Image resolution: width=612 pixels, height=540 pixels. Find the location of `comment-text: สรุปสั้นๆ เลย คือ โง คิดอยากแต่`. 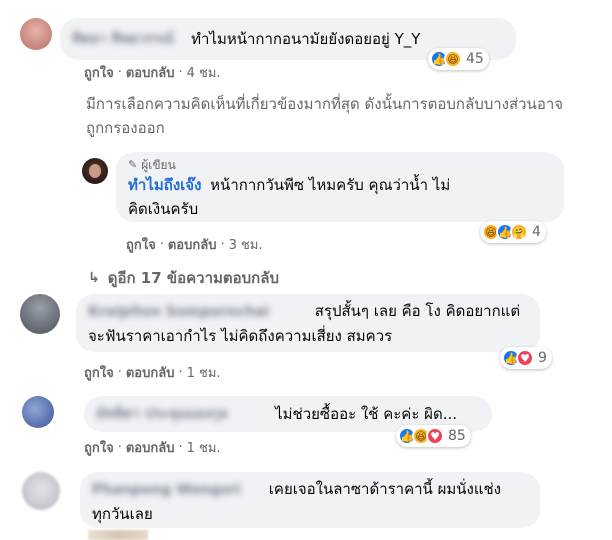

comment-text: สรุปสั้นๆ เลย คือ โง คิดอยากแต่ is located at coordinates (417, 311).